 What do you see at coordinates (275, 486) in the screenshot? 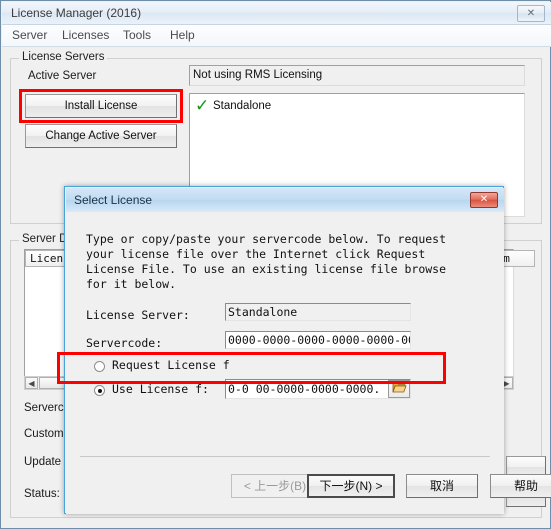
I see `back-button: < 上一步(B)` at bounding box center [275, 486].